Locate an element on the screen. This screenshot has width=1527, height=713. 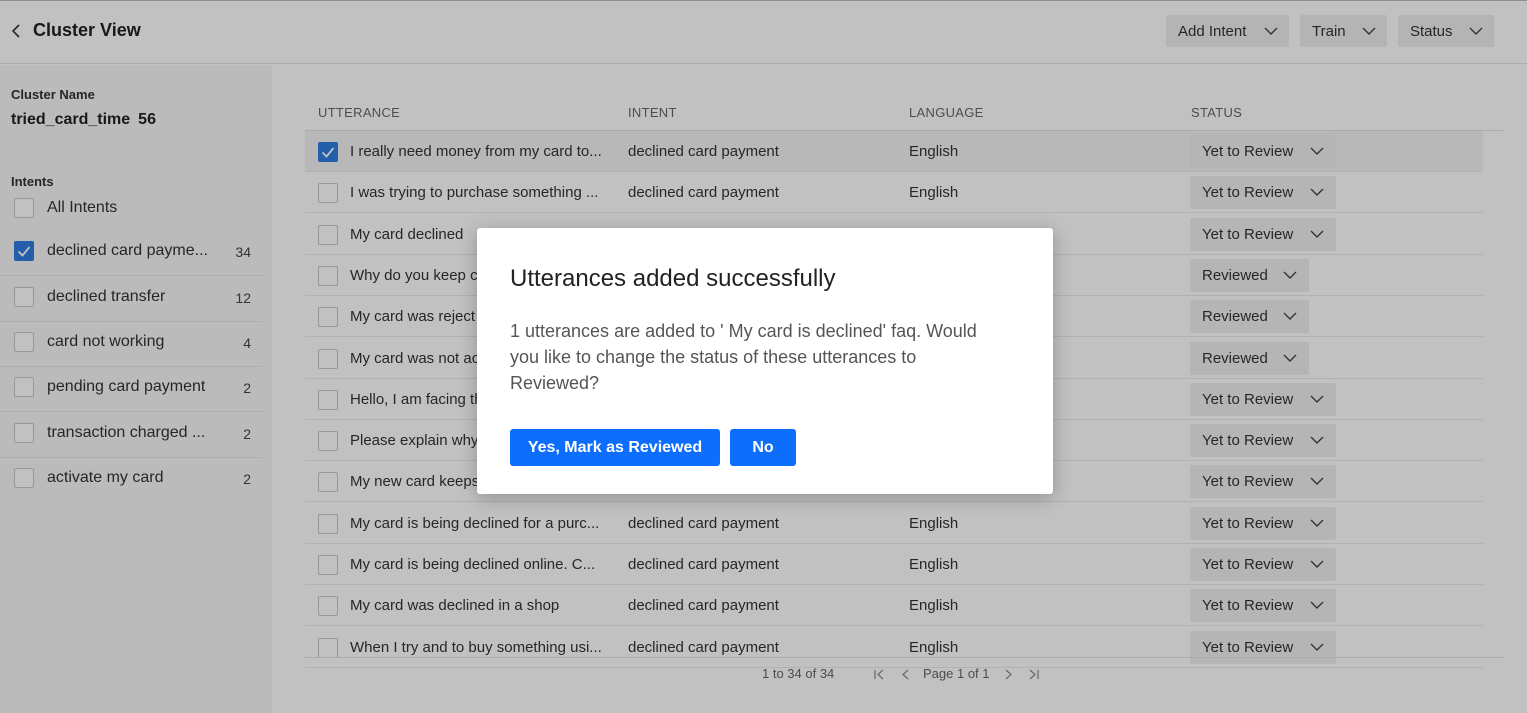
no-button: No is located at coordinates (763, 447).